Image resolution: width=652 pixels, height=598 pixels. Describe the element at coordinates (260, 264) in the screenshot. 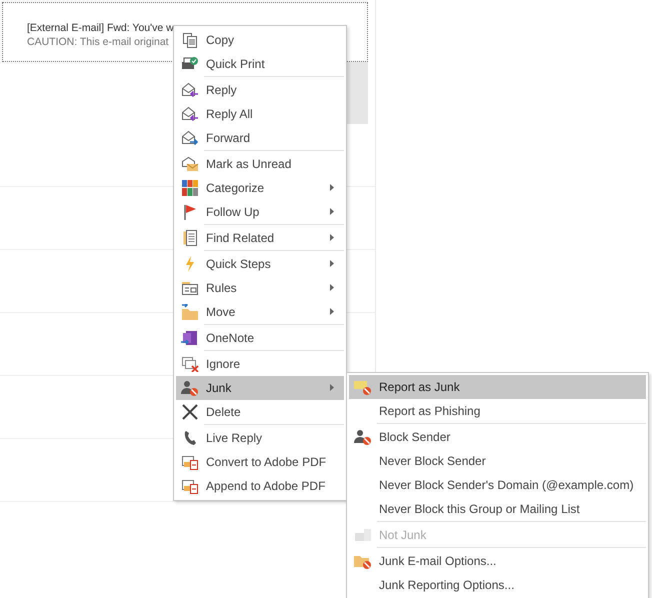

I see `menu-item: Quick Steps` at that location.